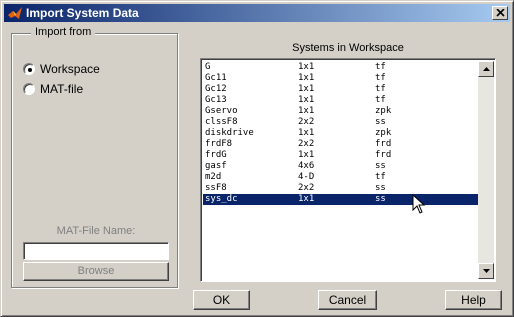  Describe the element at coordinates (221, 111) in the screenshot. I see `system-name: Gservo` at that location.